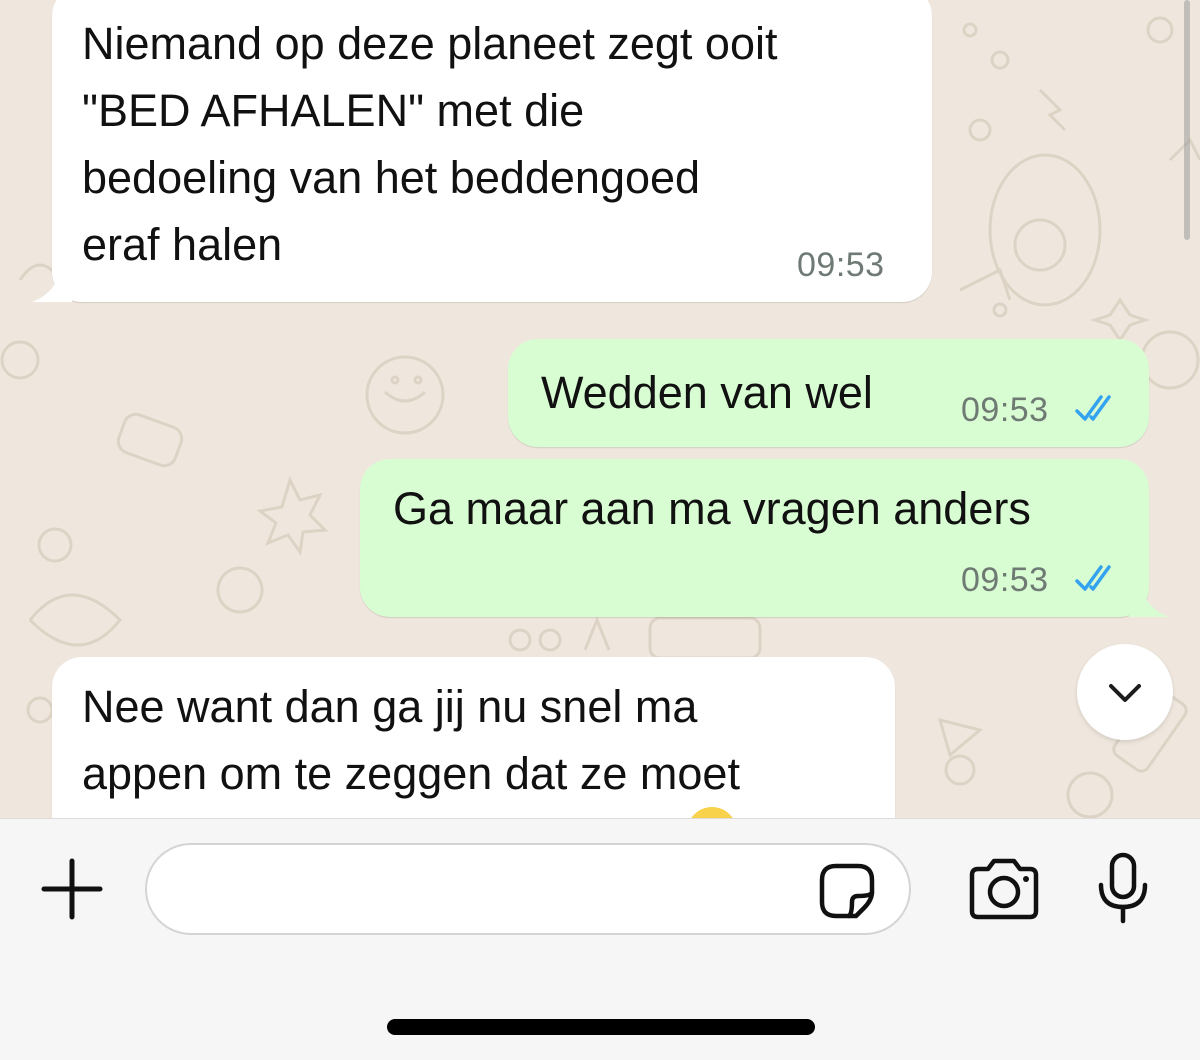  What do you see at coordinates (712, 508) in the screenshot?
I see `message-text: Ga maar aan ma vragen anders` at bounding box center [712, 508].